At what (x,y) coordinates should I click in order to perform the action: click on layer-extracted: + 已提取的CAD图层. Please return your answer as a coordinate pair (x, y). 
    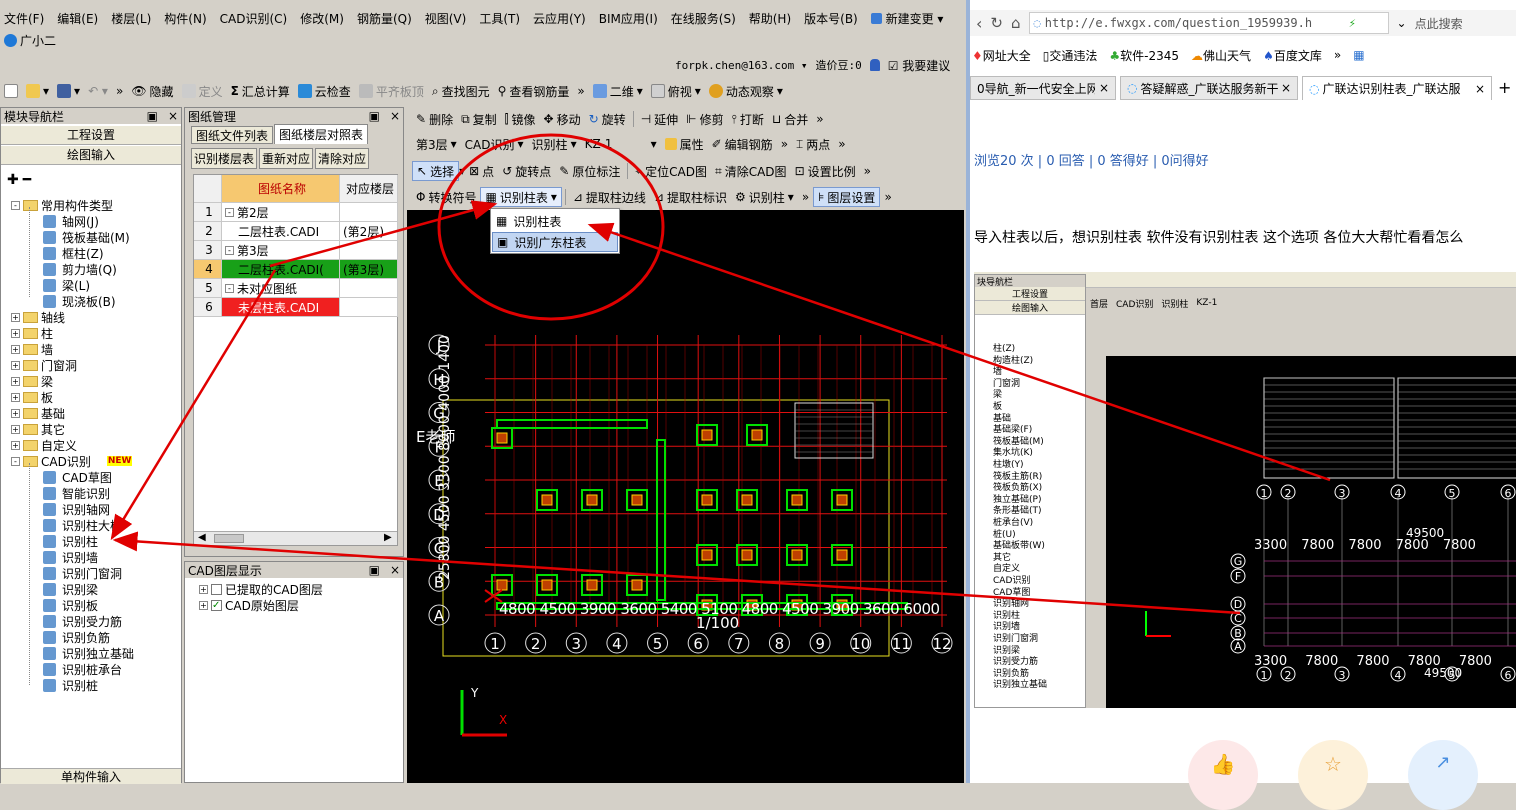
    Looking at the image, I should click on (261, 589).